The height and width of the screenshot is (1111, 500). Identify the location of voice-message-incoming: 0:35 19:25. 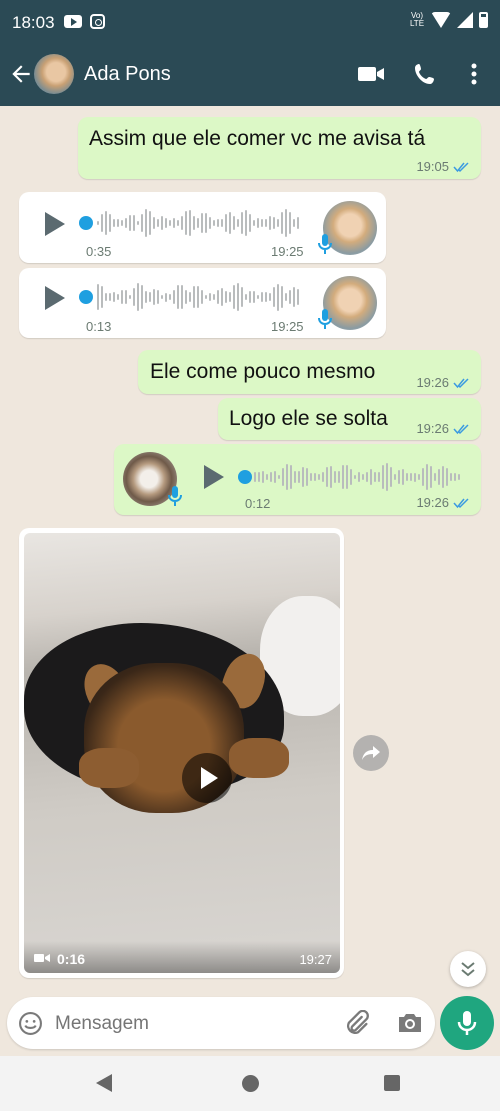
(202, 227).